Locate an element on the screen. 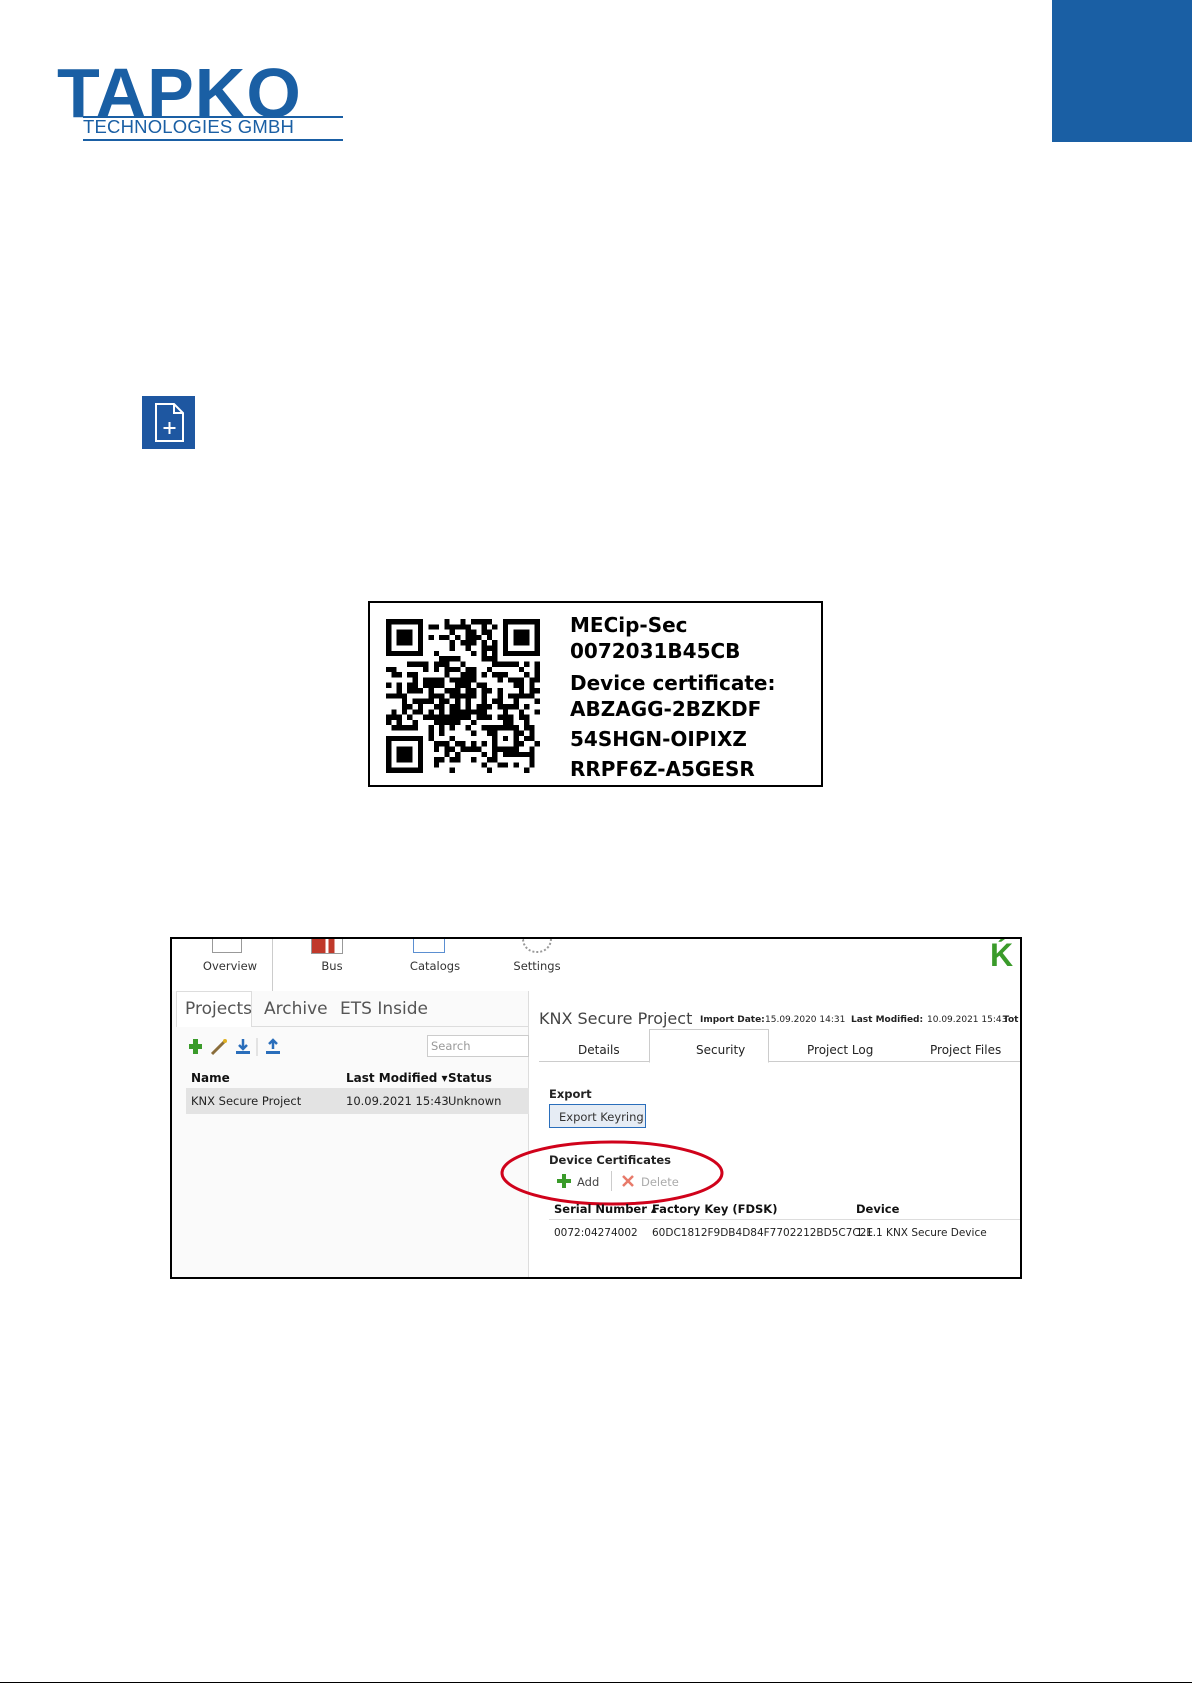 This screenshot has height=1685, width=1192. ribbon-bus: Bus is located at coordinates (332, 966).